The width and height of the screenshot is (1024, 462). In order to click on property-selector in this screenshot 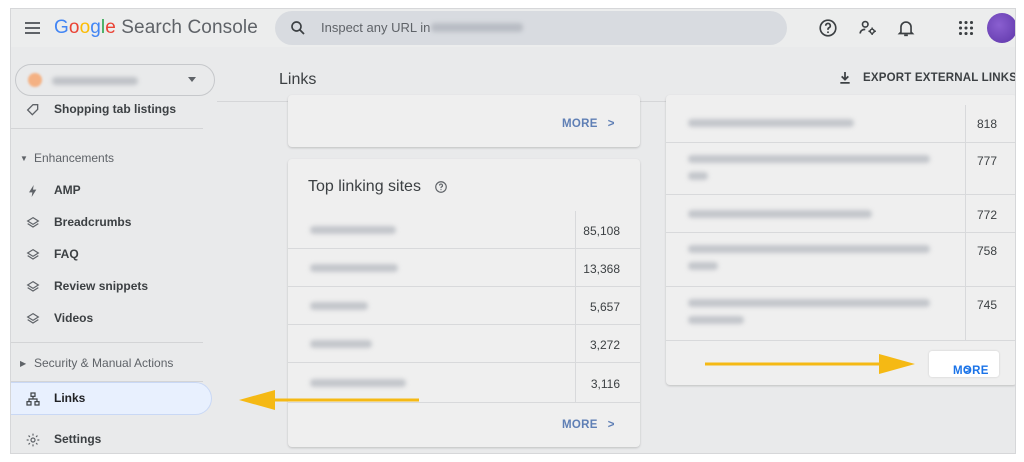, I will do `click(115, 80)`.